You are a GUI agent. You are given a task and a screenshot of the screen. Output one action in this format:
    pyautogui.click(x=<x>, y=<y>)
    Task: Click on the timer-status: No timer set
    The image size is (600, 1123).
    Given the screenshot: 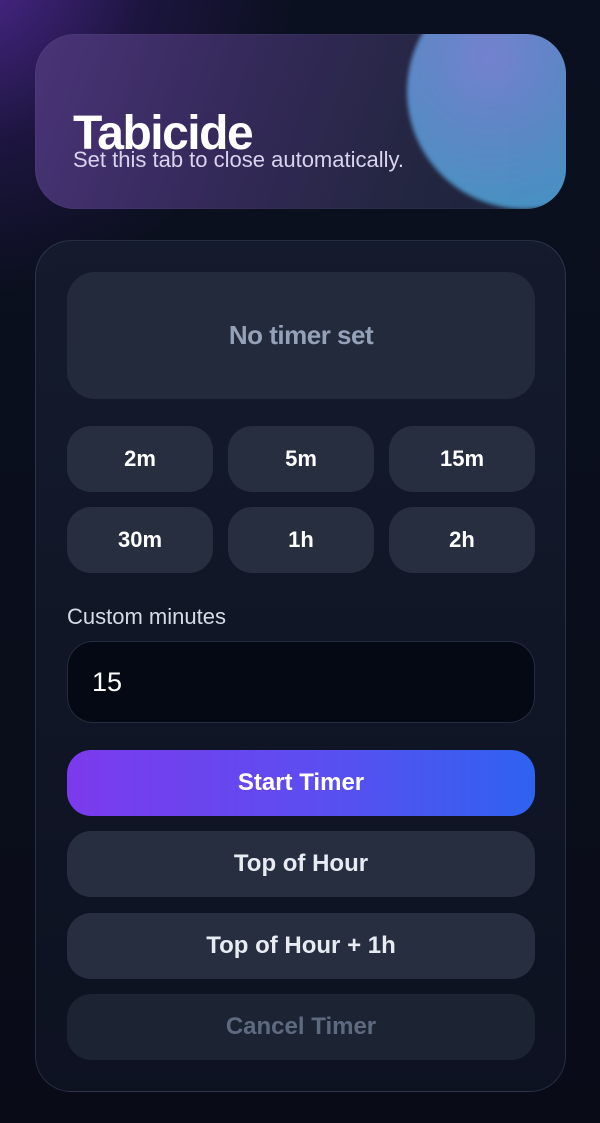 What is the action you would take?
    pyautogui.click(x=301, y=335)
    